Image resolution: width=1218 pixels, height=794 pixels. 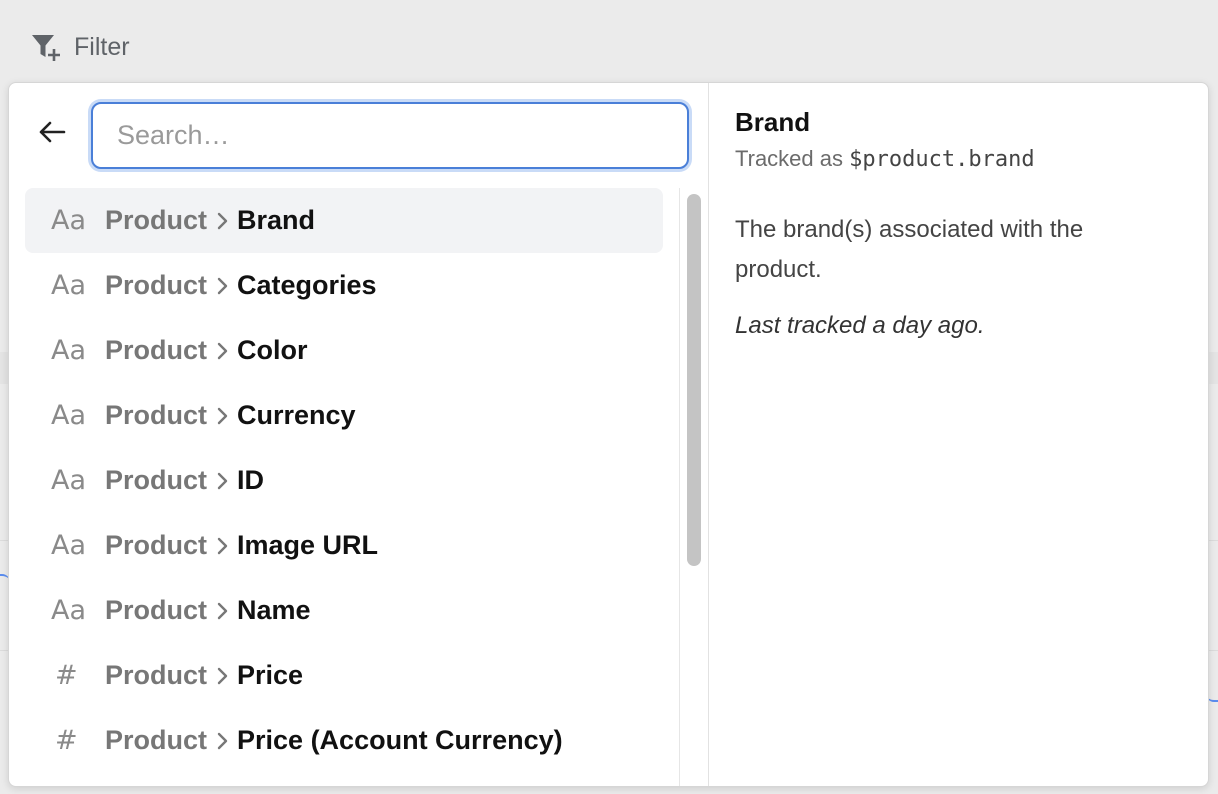 I want to click on property-name: Name, so click(x=274, y=610).